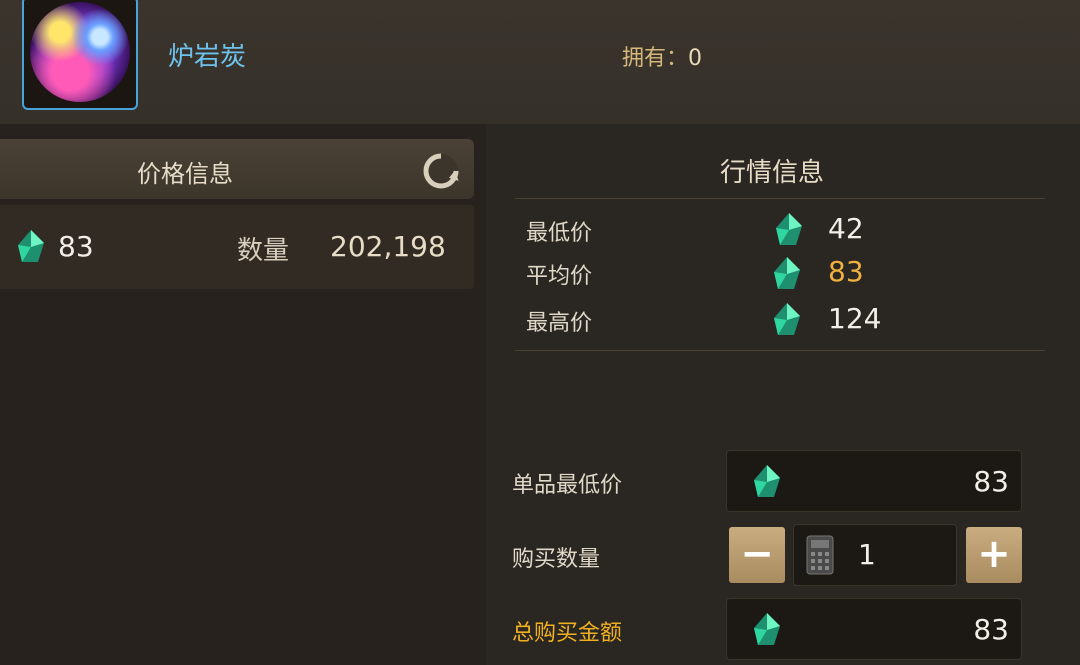 Image resolution: width=1080 pixels, height=665 pixels. Describe the element at coordinates (207, 57) in the screenshot. I see `item-name: 炉岩炭` at that location.